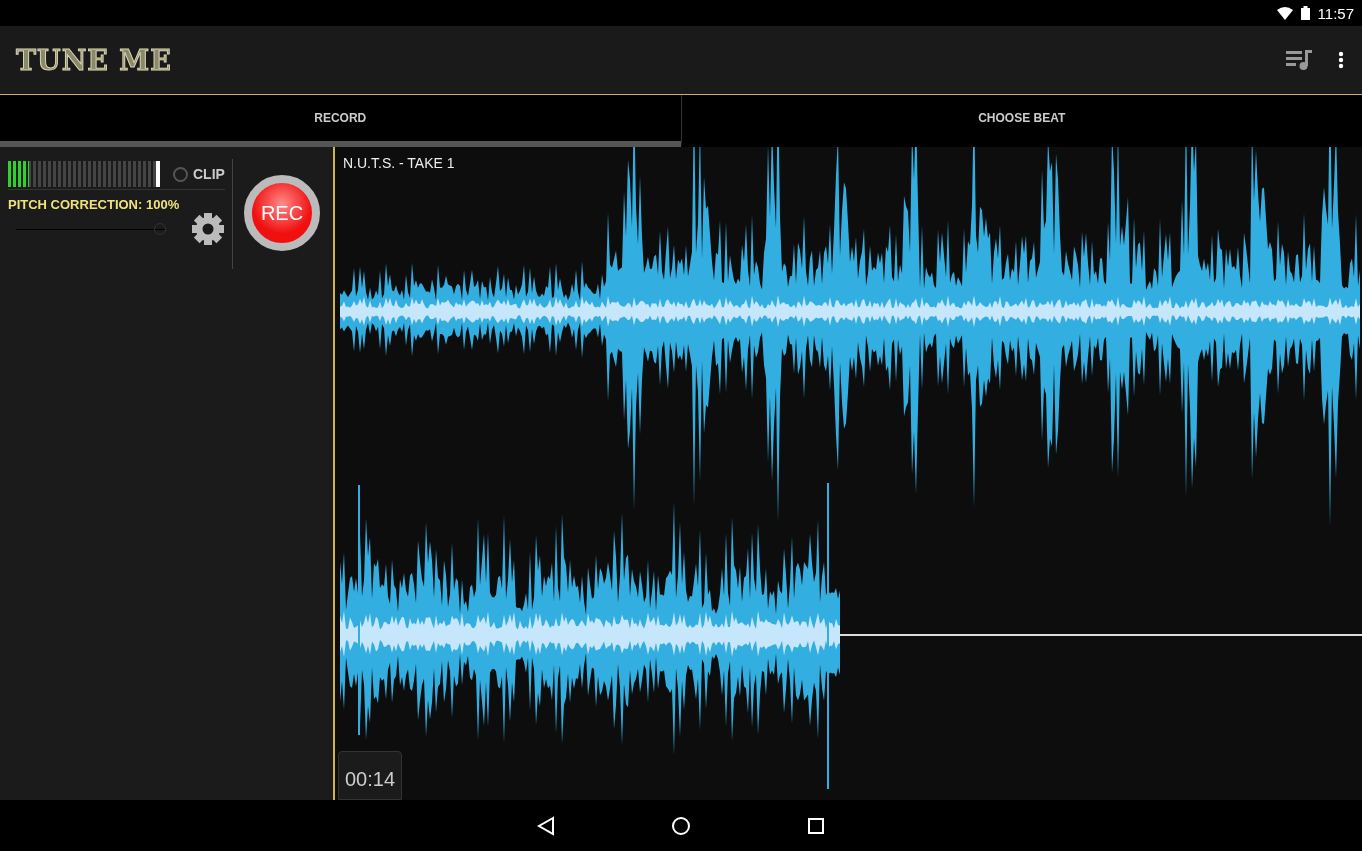 The width and height of the screenshot is (1362, 851). I want to click on time-badge: 00:14, so click(370, 775).